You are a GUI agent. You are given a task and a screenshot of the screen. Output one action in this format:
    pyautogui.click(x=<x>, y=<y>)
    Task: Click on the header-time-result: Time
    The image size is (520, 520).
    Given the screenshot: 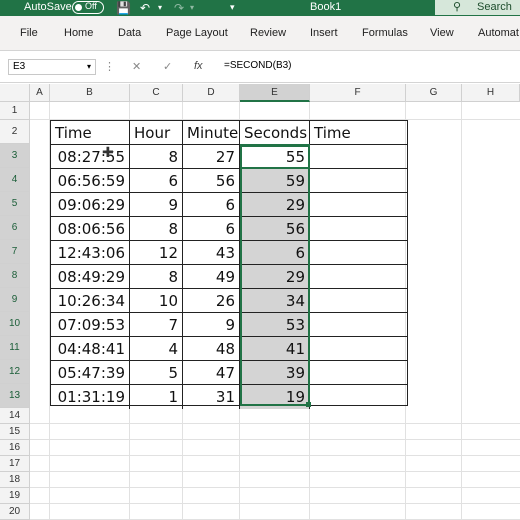 What is the action you would take?
    pyautogui.click(x=358, y=133)
    